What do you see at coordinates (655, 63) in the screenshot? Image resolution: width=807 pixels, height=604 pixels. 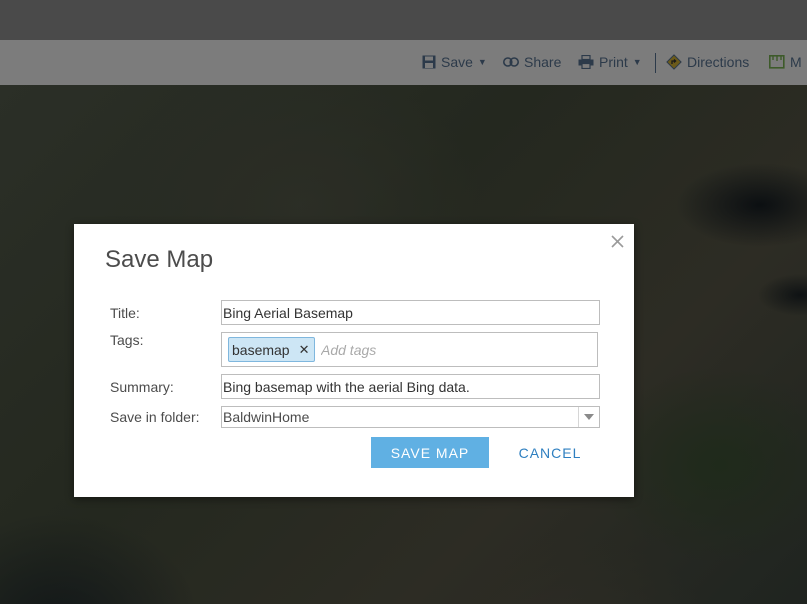 I see `toolbar-divider` at bounding box center [655, 63].